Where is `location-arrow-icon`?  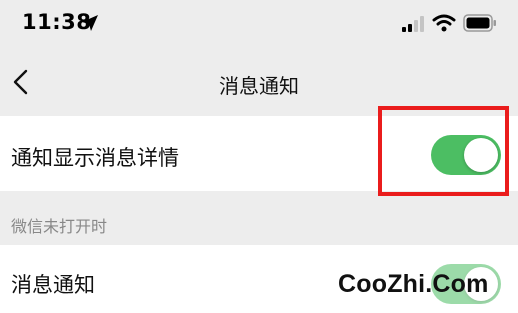 location-arrow-icon is located at coordinates (90, 23).